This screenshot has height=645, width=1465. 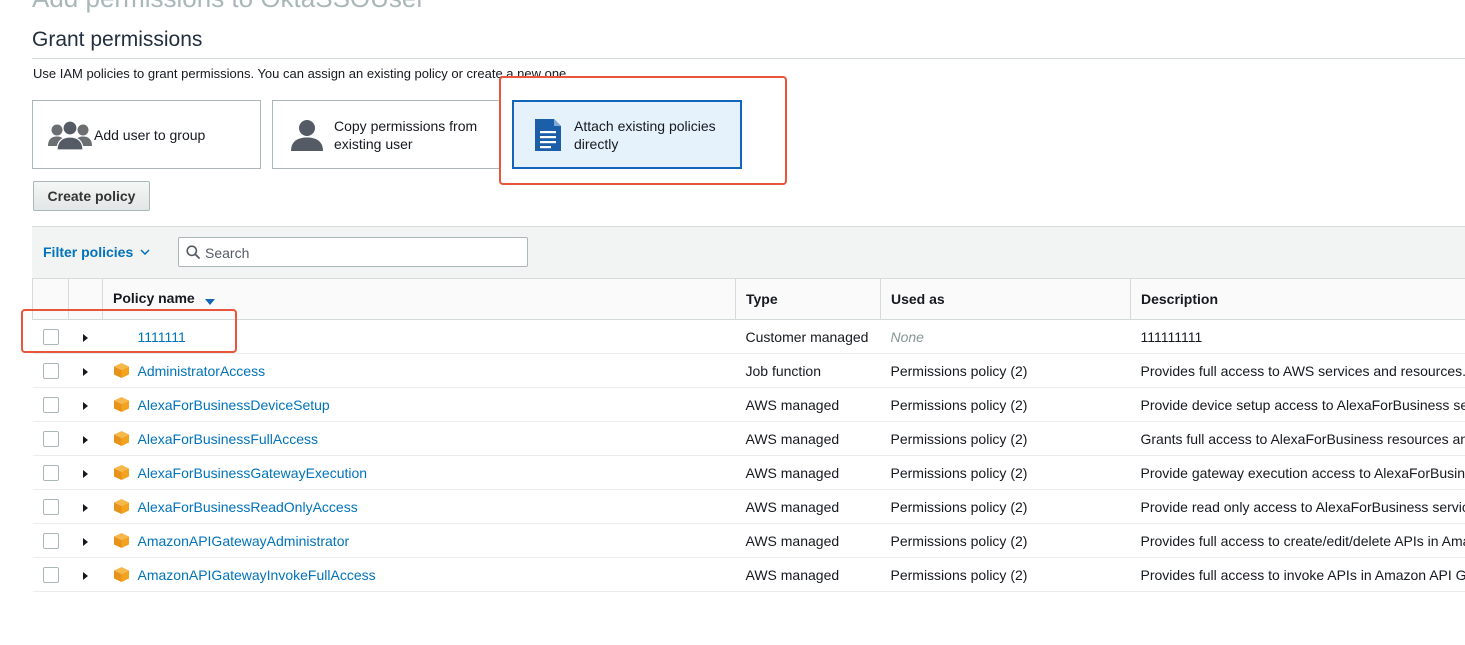 I want to click on table-row: 1111111 Customer managed None 111111111, so click(x=748, y=336).